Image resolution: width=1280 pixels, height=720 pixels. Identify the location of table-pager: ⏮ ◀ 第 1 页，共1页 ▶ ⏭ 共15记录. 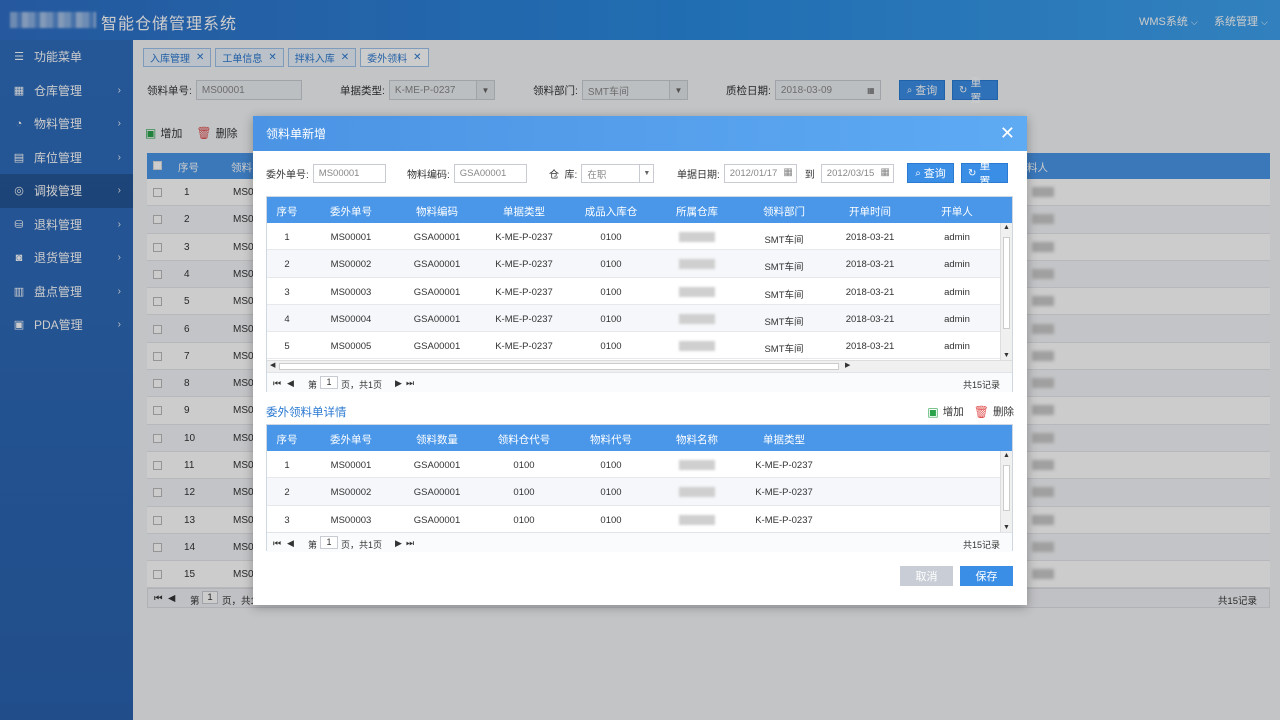
(639, 542).